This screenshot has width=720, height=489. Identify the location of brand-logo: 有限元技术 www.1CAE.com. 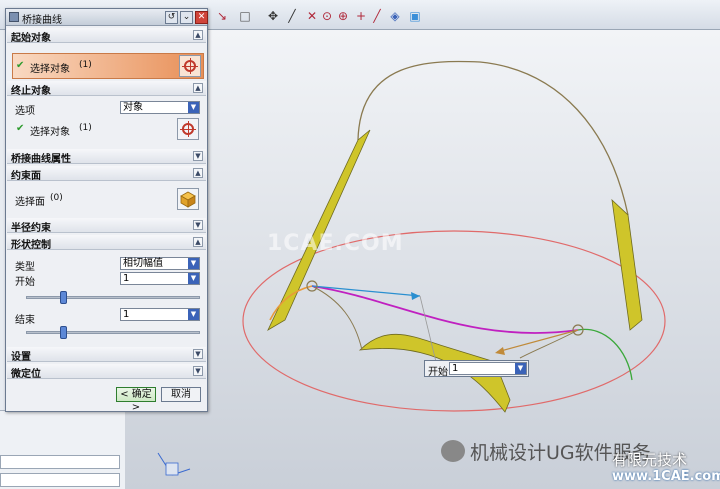
(659, 467).